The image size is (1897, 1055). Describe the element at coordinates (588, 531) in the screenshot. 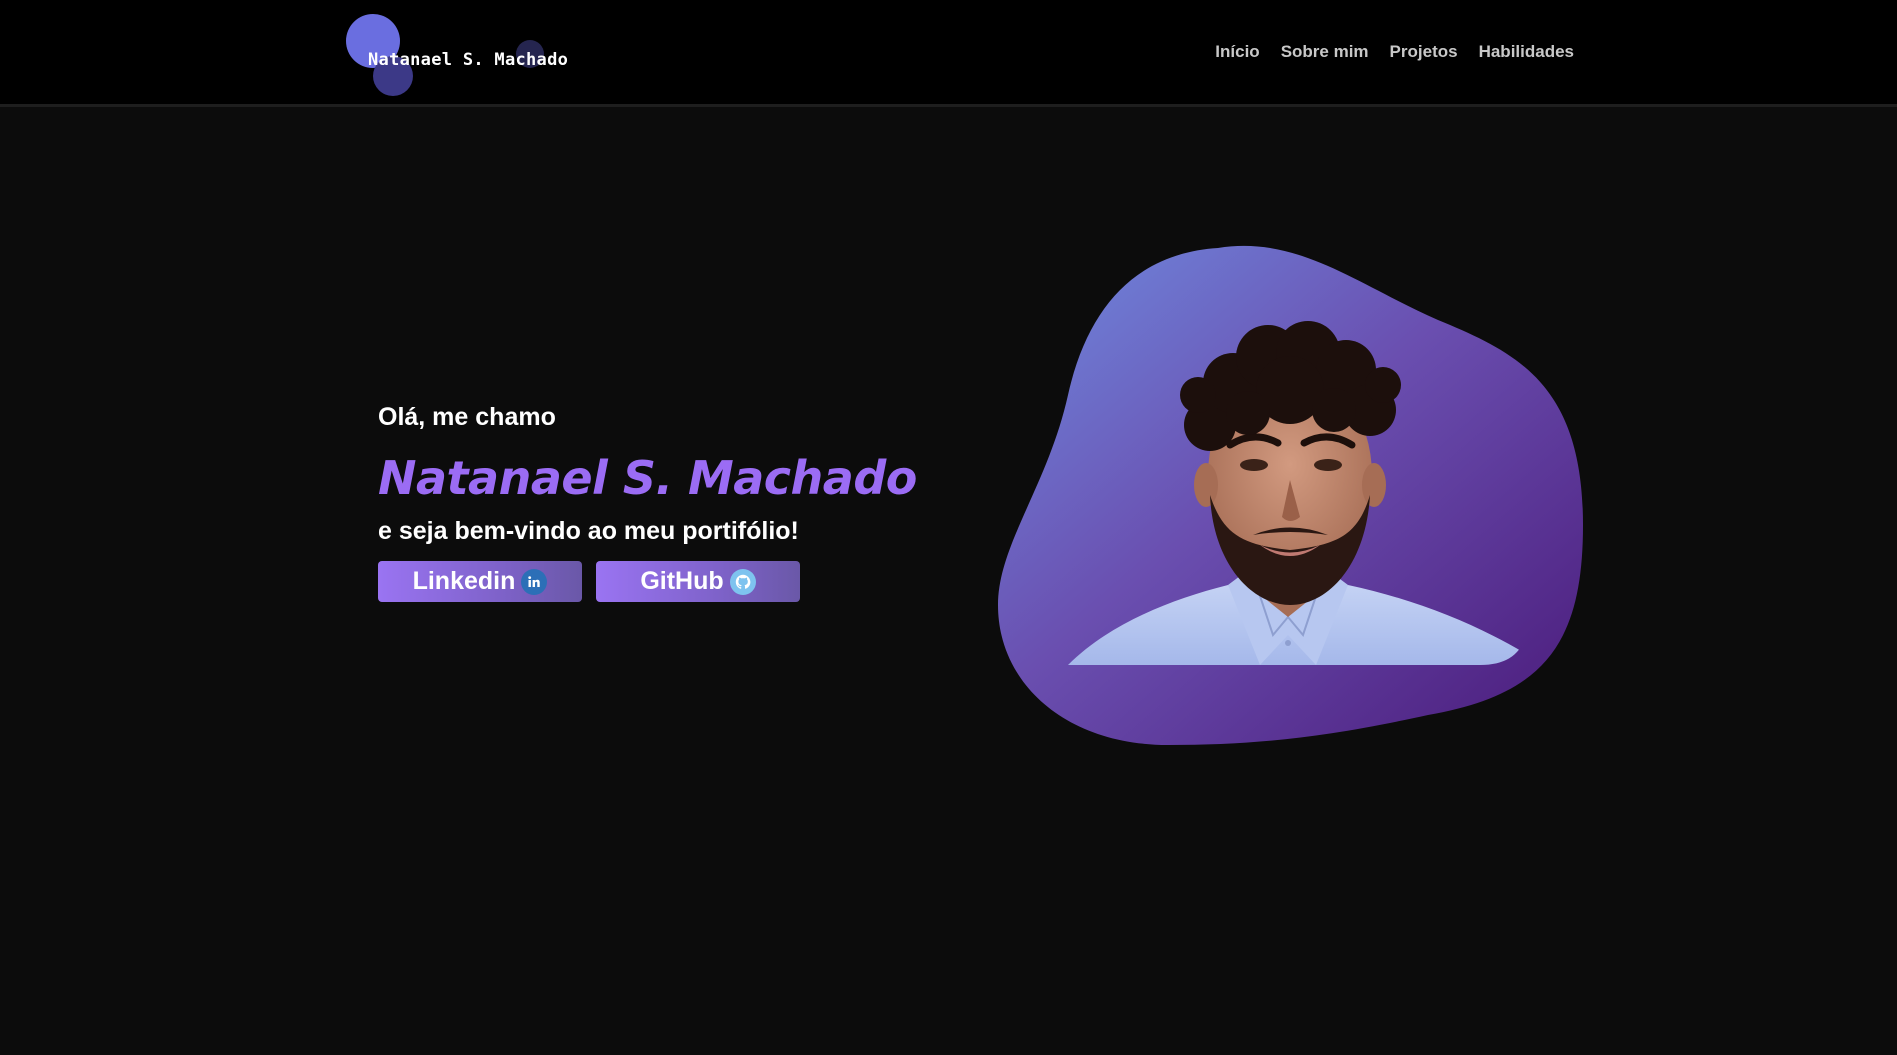

I see `hero-welcome: e seja bem-vindo ao meu portifólio!` at that location.